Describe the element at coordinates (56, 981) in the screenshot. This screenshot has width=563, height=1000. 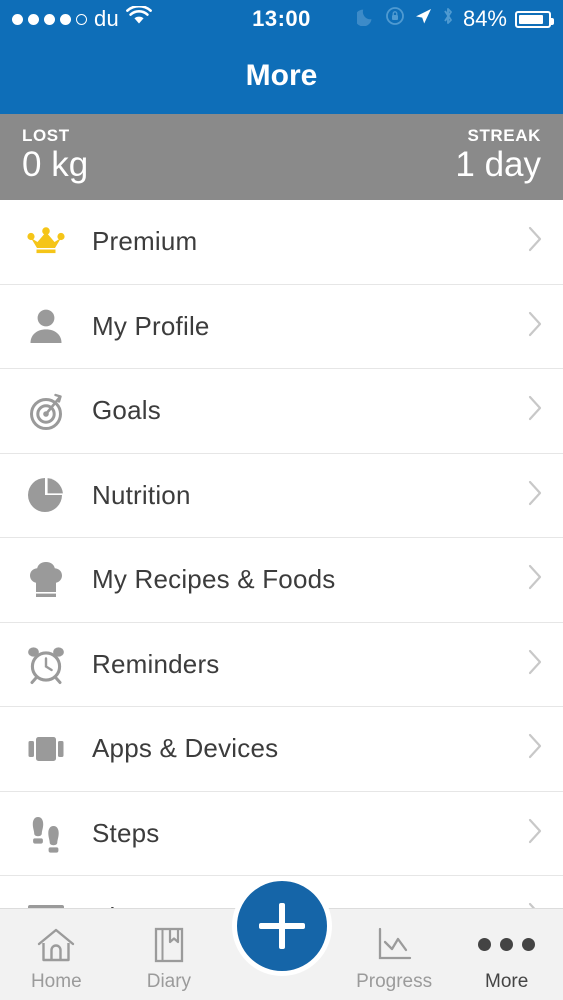
I see `tab-label: Home` at that location.